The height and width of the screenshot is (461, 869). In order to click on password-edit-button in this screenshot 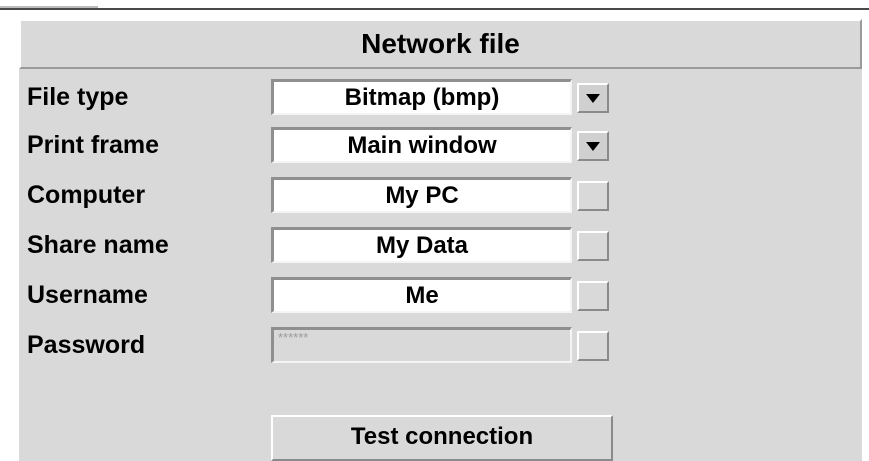, I will do `click(593, 346)`.